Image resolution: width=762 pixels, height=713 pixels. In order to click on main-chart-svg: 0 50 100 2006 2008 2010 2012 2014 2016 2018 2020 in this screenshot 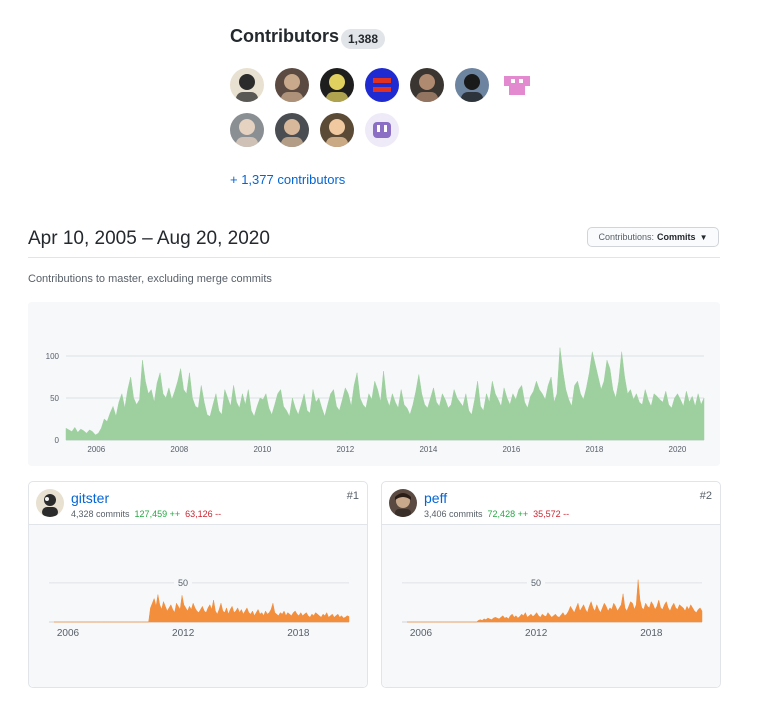, I will do `click(375, 400)`.